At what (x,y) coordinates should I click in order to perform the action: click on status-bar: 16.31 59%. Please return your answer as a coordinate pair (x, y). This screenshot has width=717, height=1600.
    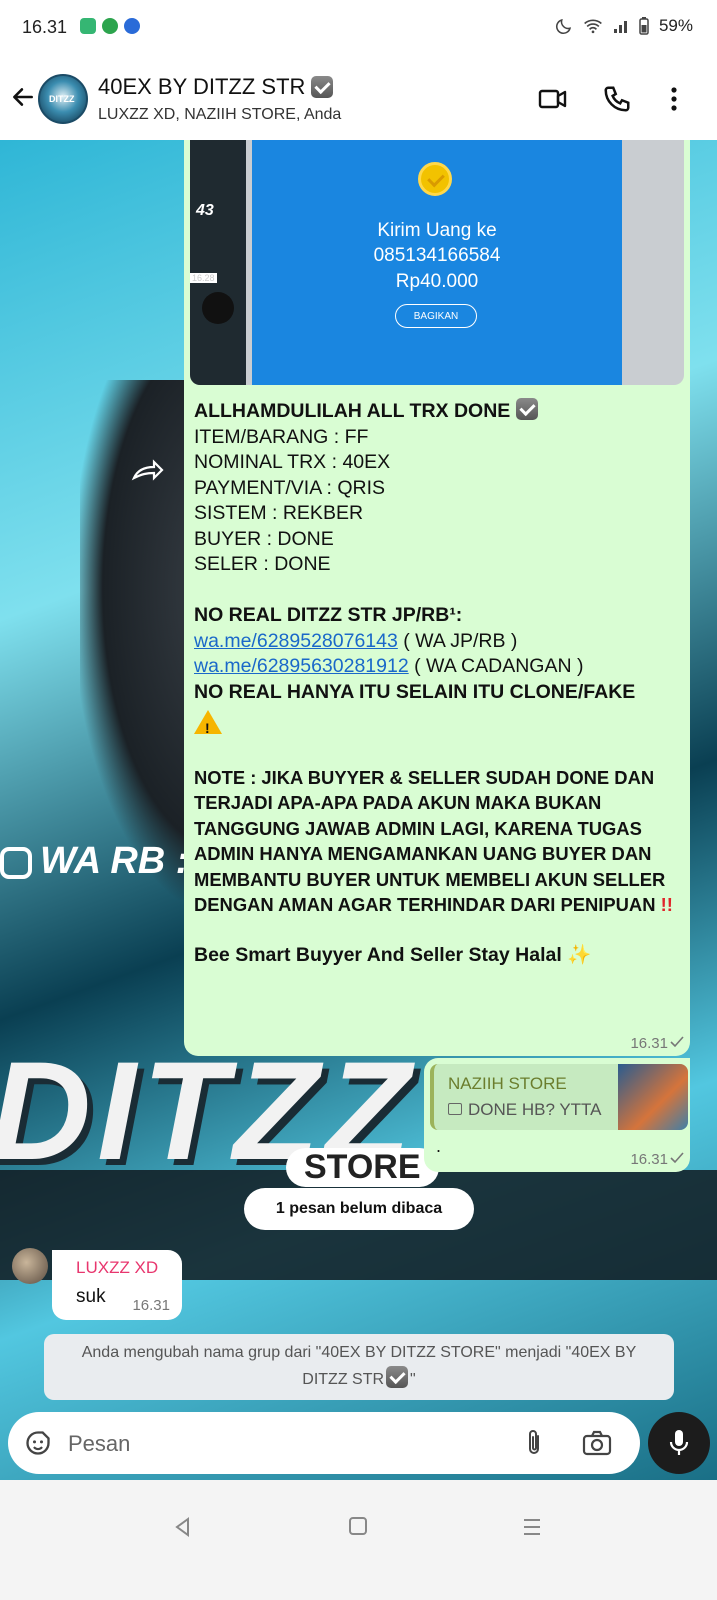
    Looking at the image, I should click on (358, 28).